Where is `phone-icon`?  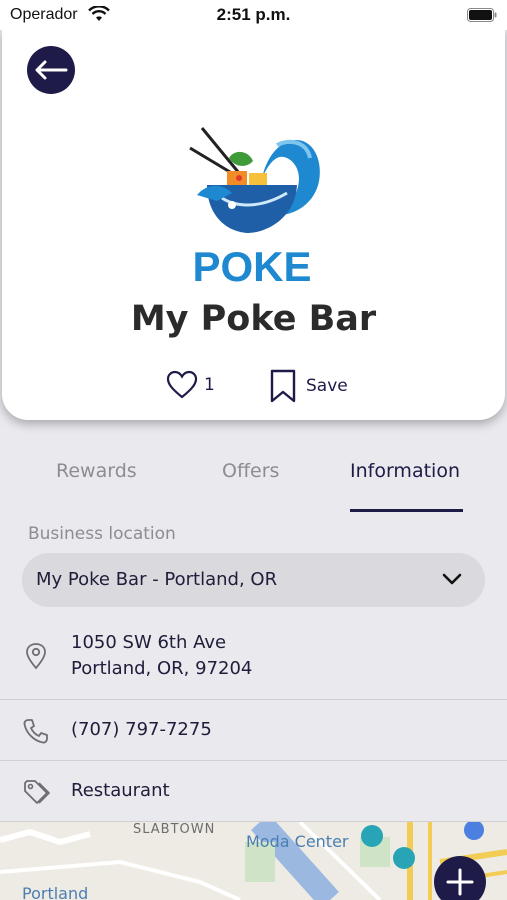 phone-icon is located at coordinates (35, 731).